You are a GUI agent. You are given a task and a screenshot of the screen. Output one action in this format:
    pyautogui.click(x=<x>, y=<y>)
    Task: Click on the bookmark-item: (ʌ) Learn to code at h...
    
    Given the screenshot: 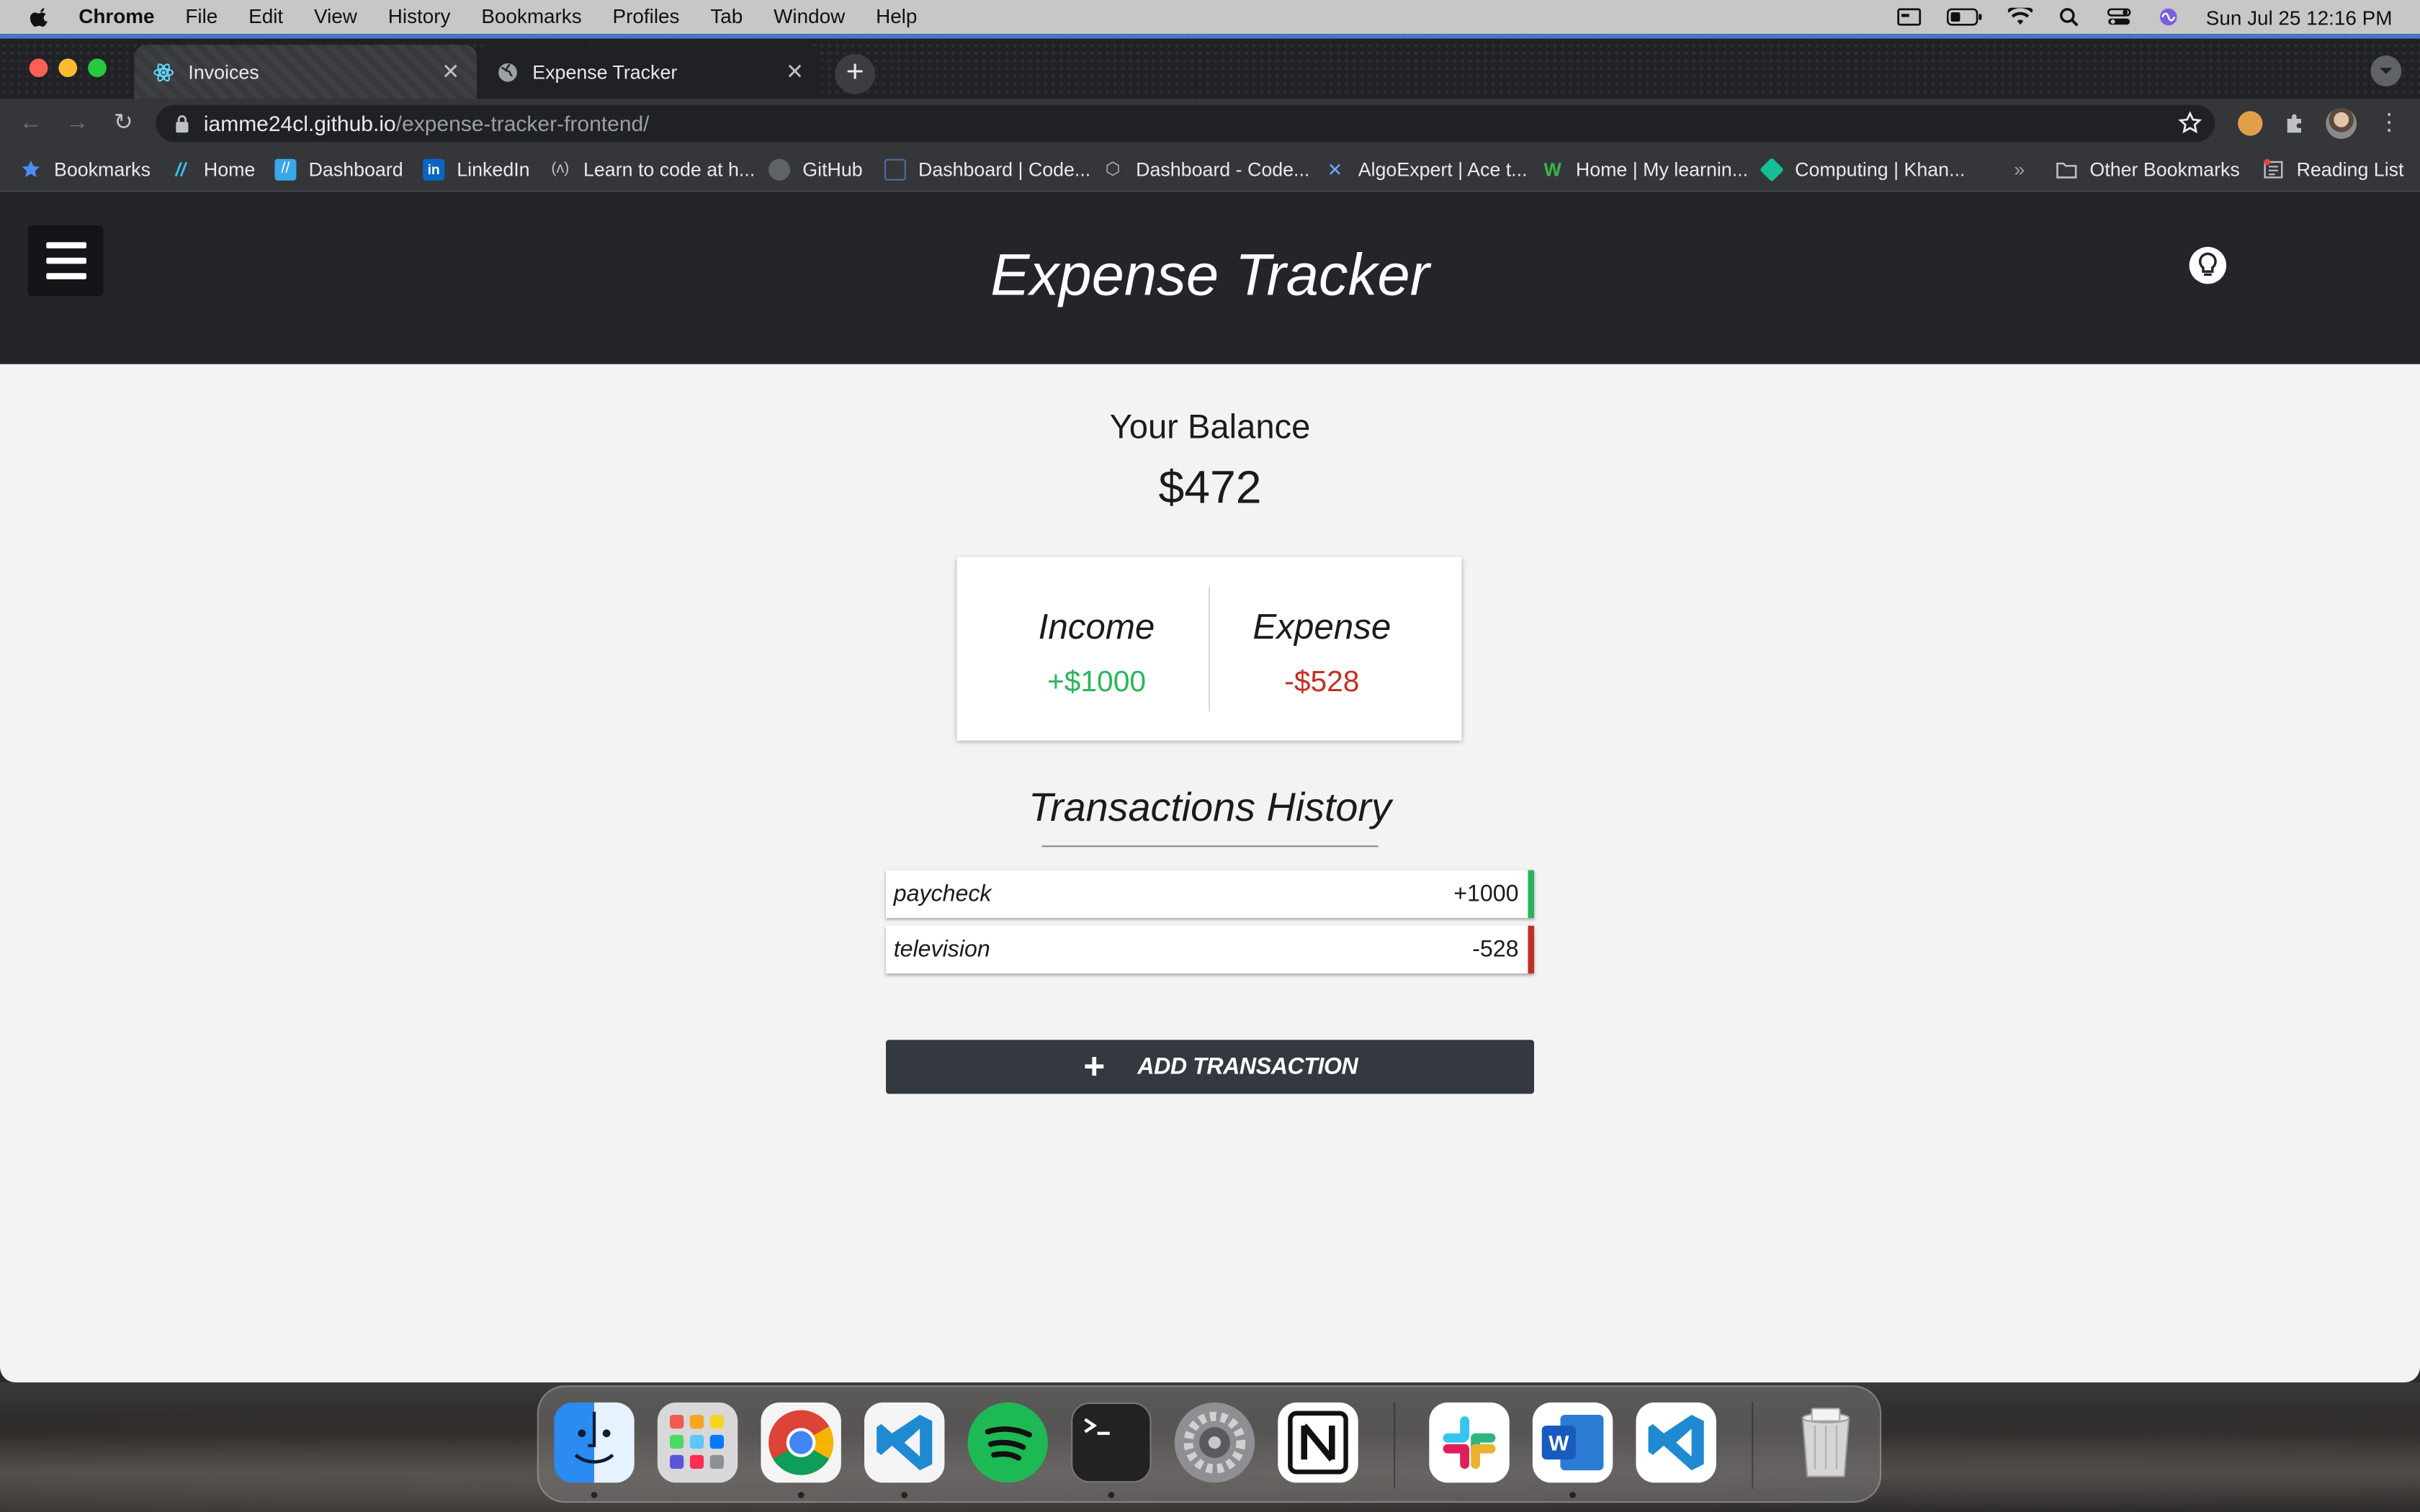 What is the action you would take?
    pyautogui.click(x=652, y=170)
    